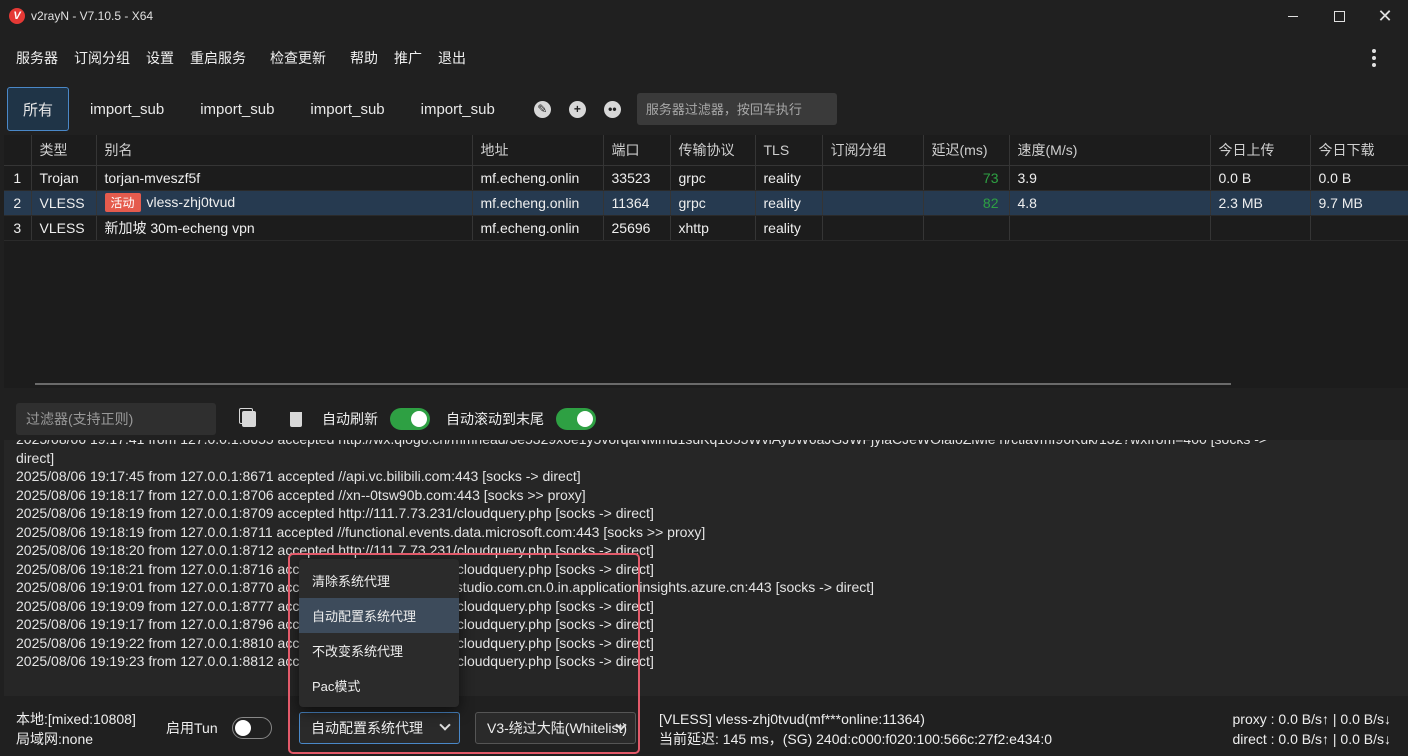  I want to click on tab-all: 所有, so click(38, 109).